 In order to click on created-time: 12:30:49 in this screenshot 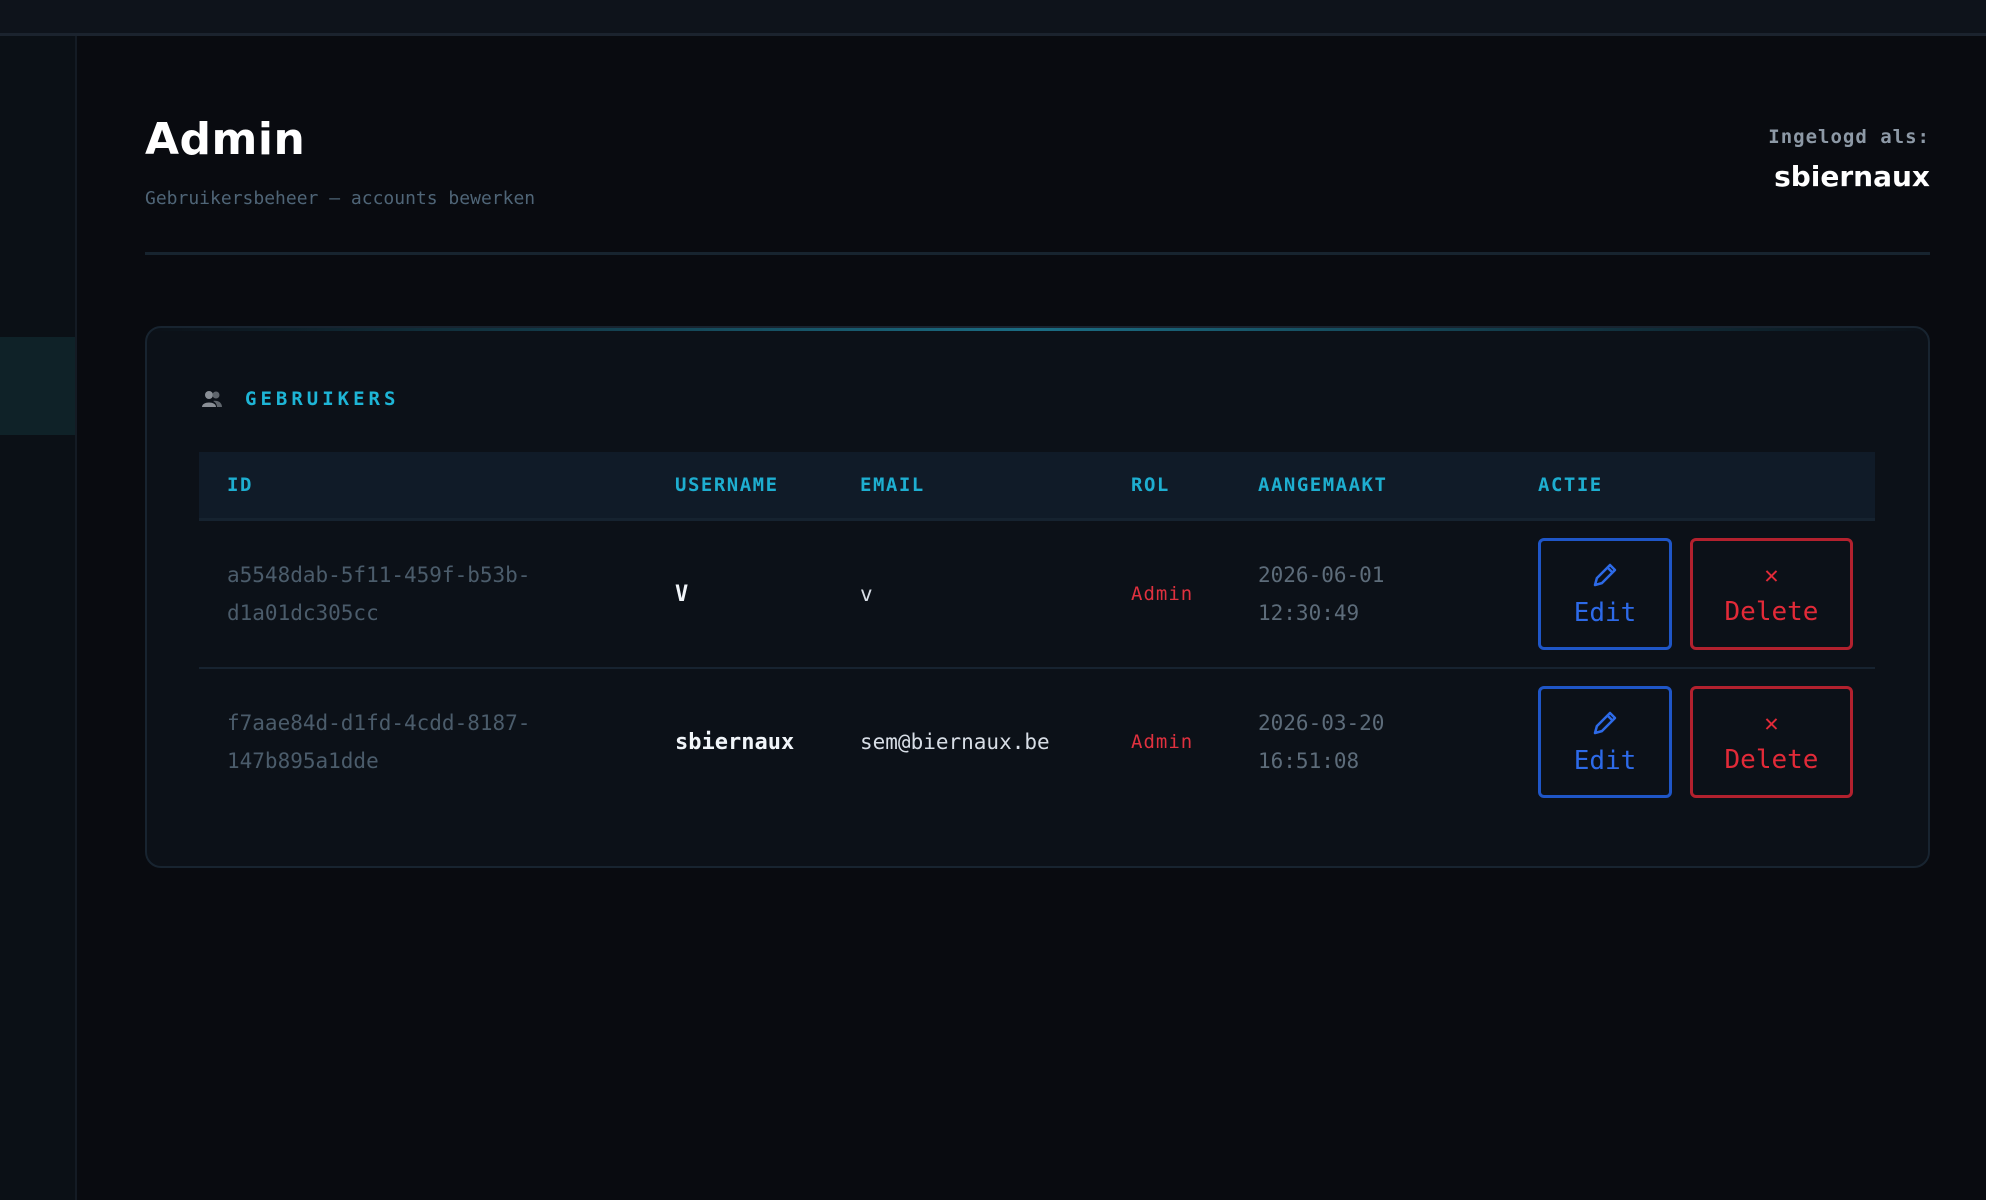, I will do `click(1309, 613)`.